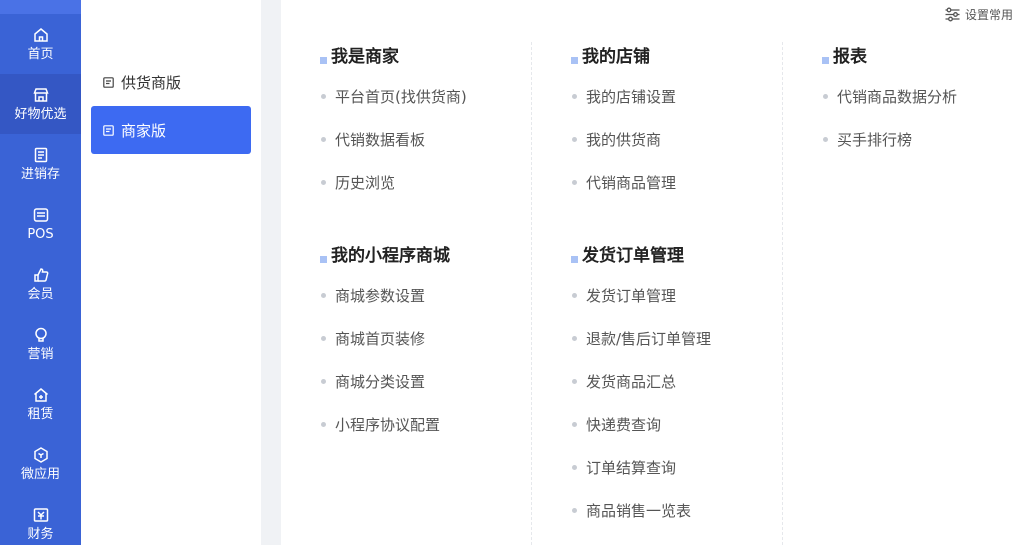 The height and width of the screenshot is (545, 1029). I want to click on menu-link-settlement-query: 订单结算查询, so click(624, 467).